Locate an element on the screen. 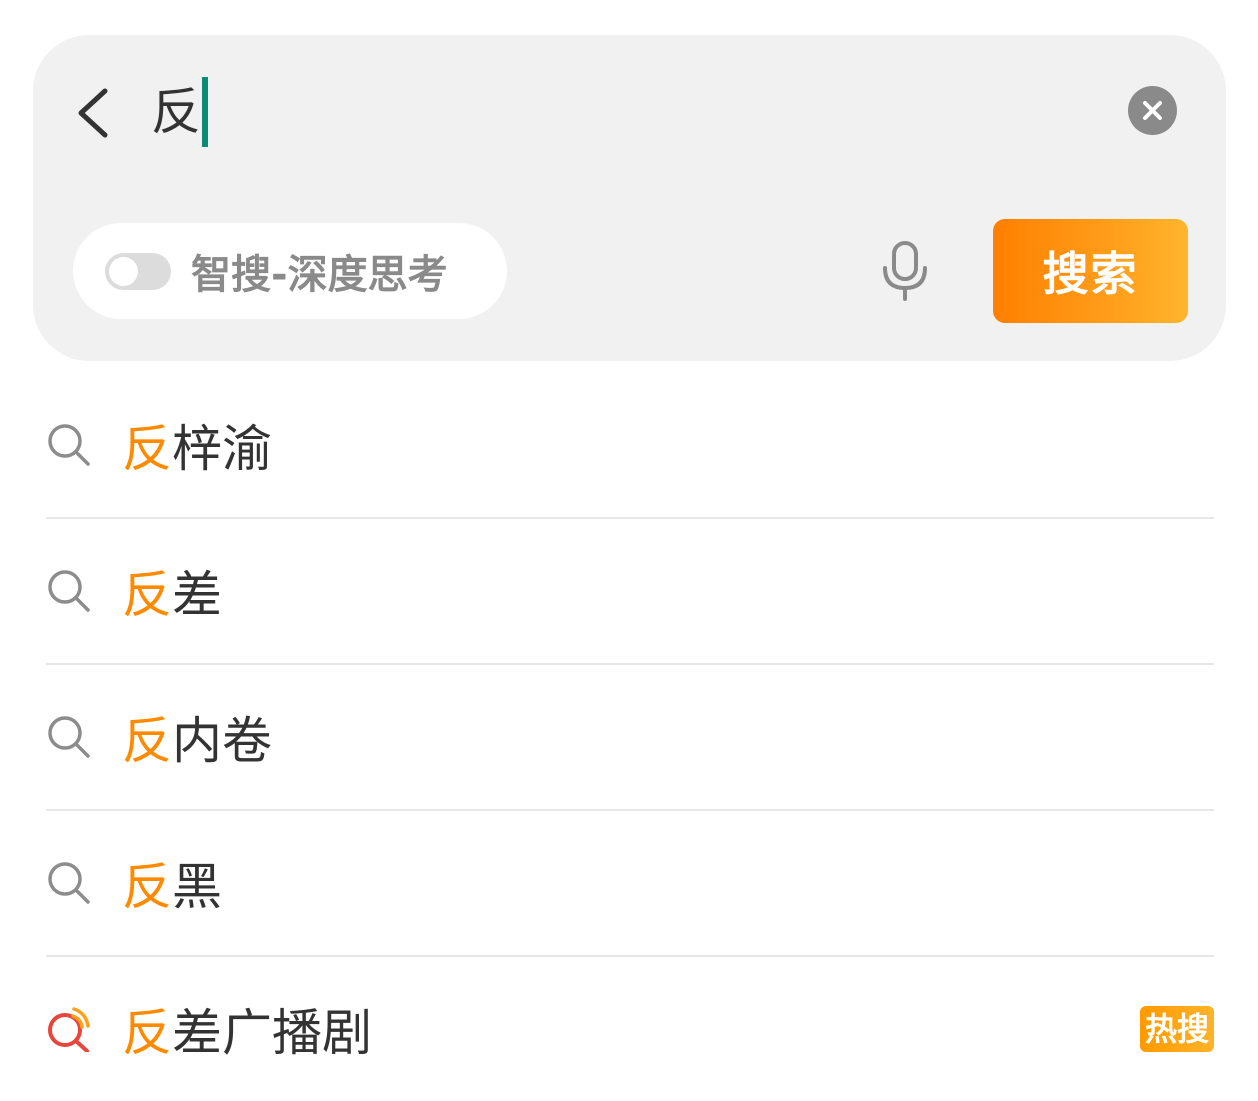 This screenshot has height=1101, width=1258. suggestion-text: 反内卷 is located at coordinates (197, 737).